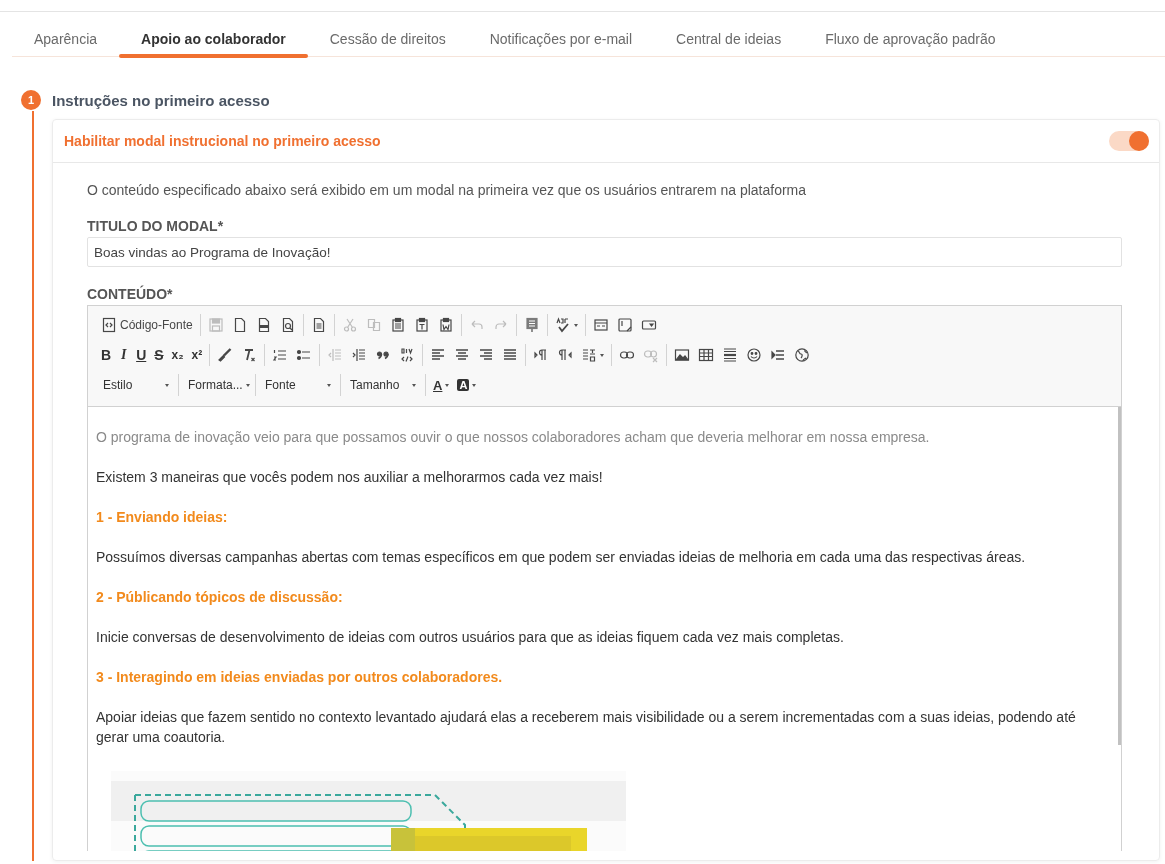 This screenshot has width=1165, height=864. What do you see at coordinates (106, 355) in the screenshot?
I see `bold-button: B` at bounding box center [106, 355].